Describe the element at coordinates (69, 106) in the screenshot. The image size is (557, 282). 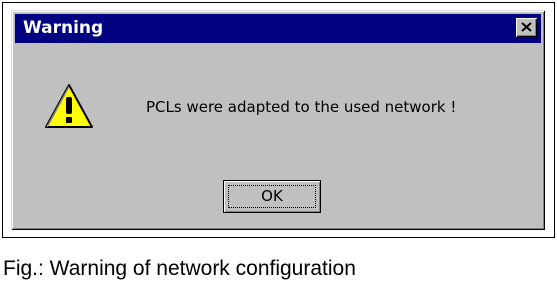
I see `warning-triangle-icon` at that location.